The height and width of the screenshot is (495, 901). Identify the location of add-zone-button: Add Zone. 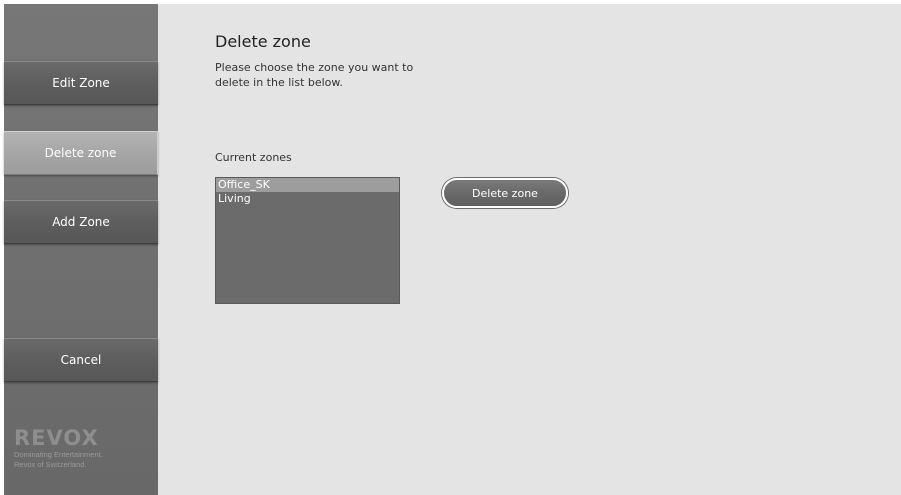
(81, 222).